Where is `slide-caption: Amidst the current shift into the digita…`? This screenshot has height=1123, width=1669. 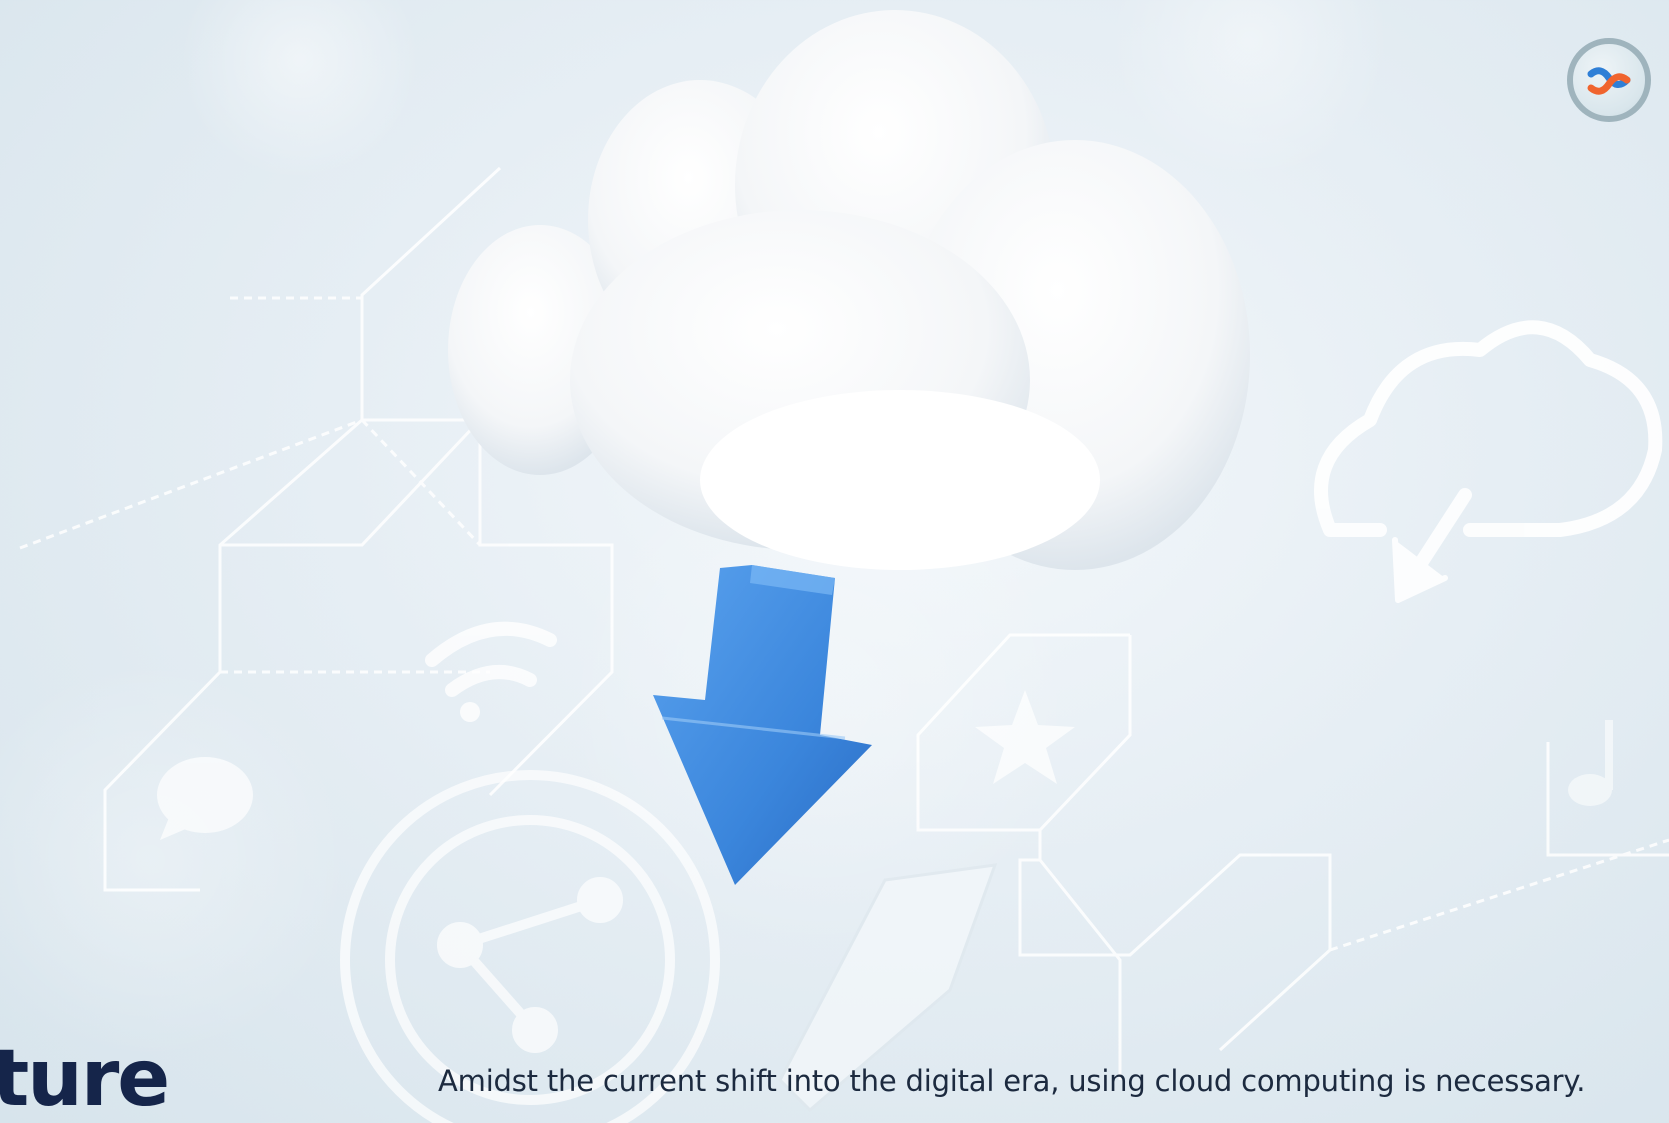 slide-caption: Amidst the current shift into the digita… is located at coordinates (1012, 1081).